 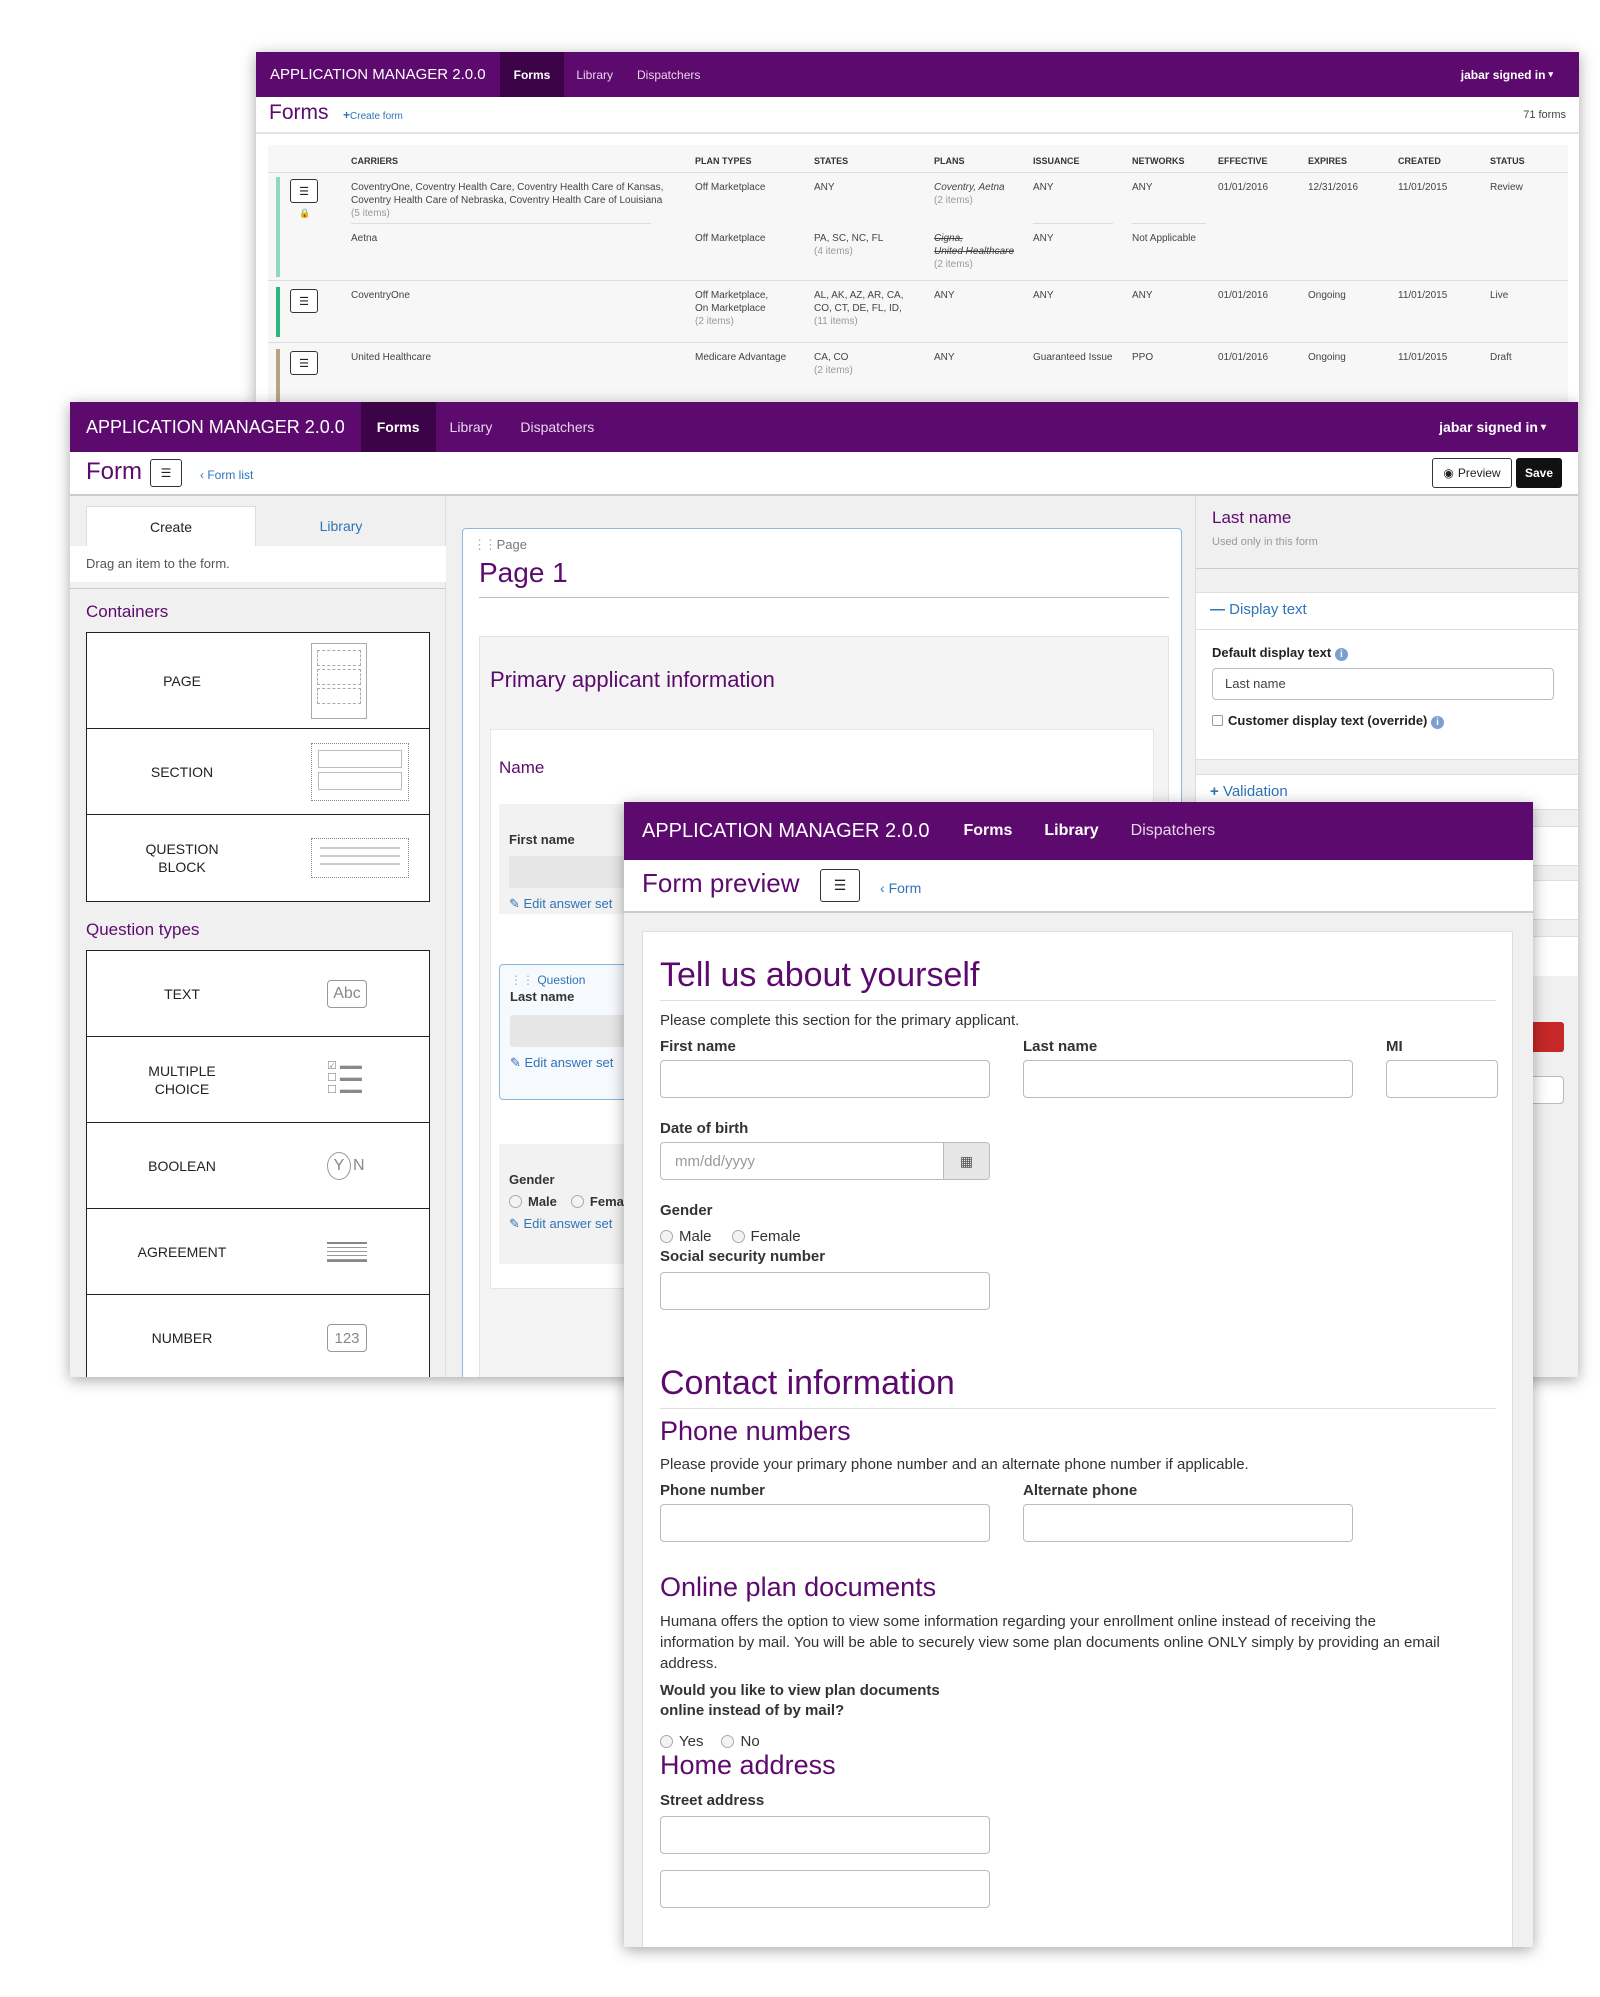 What do you see at coordinates (966, 1161) in the screenshot?
I see `calendar-icon: ▦` at bounding box center [966, 1161].